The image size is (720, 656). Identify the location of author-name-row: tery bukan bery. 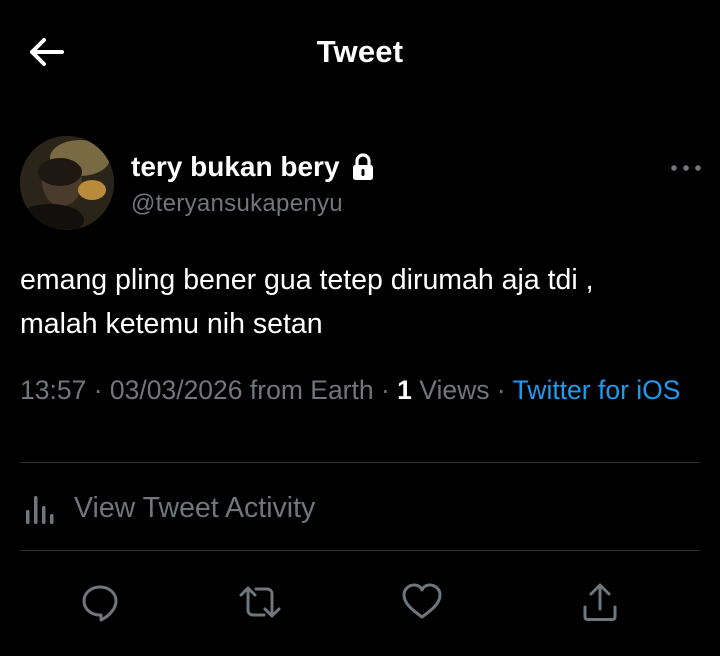
(253, 167).